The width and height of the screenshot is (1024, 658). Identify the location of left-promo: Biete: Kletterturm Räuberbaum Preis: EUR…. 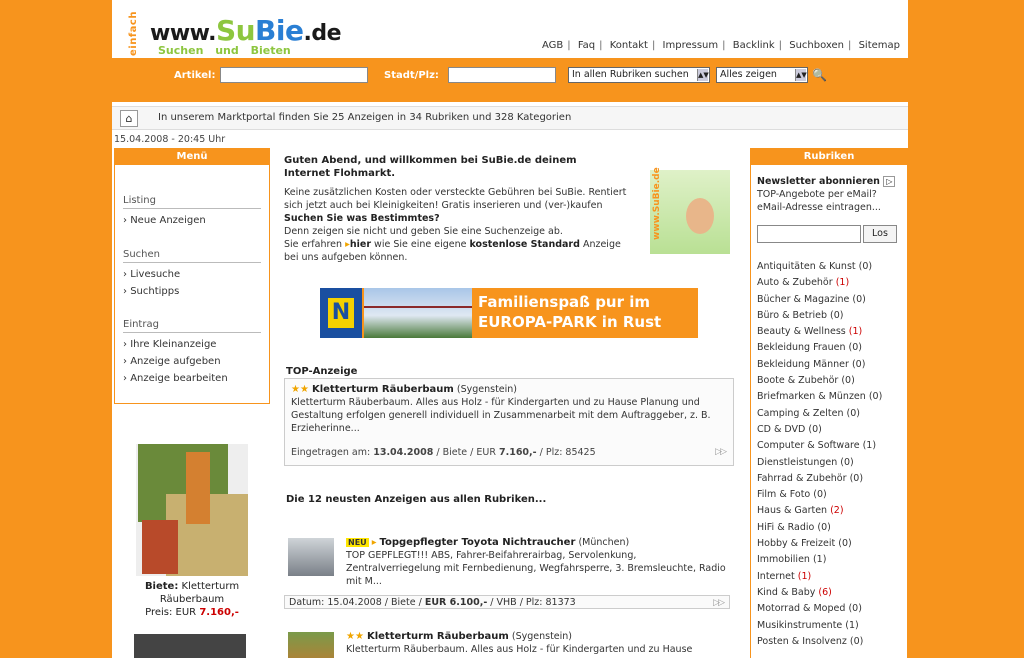
(192, 531).